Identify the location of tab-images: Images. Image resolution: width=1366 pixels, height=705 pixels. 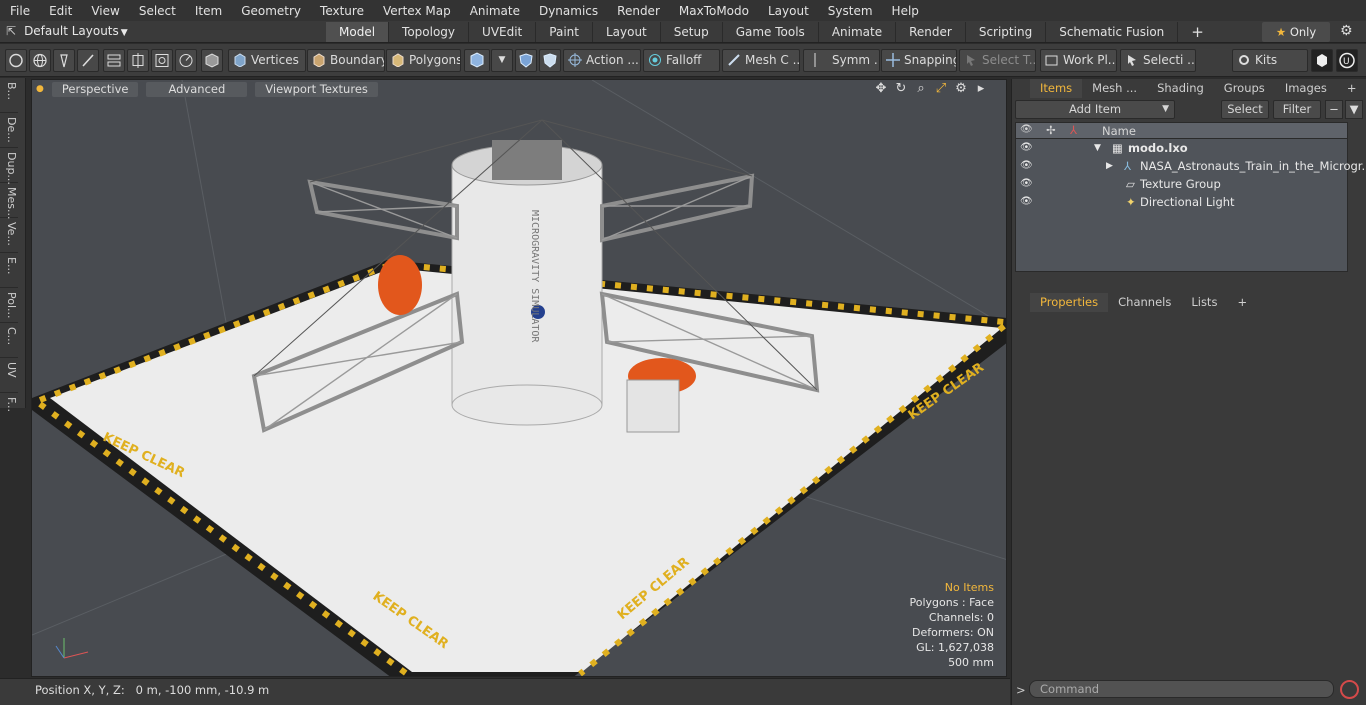
(1306, 88).